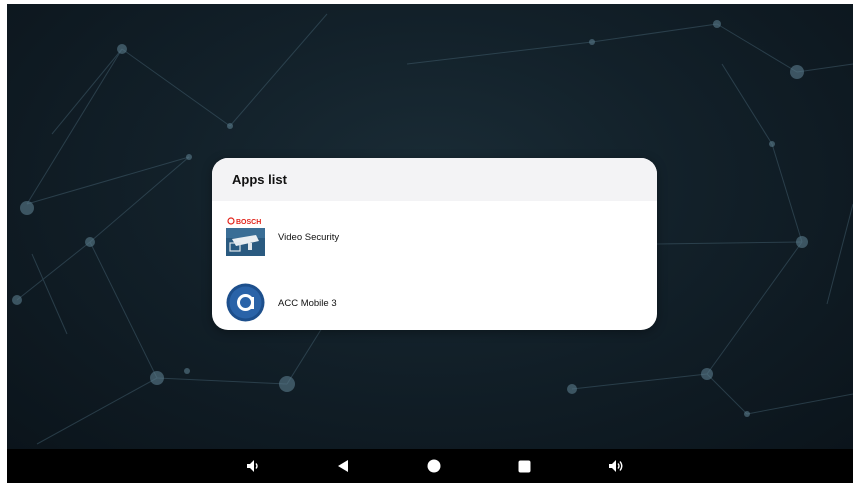 Image resolution: width=853 pixels, height=483 pixels. Describe the element at coordinates (245, 302) in the screenshot. I see `acc-mobile-icon` at that location.